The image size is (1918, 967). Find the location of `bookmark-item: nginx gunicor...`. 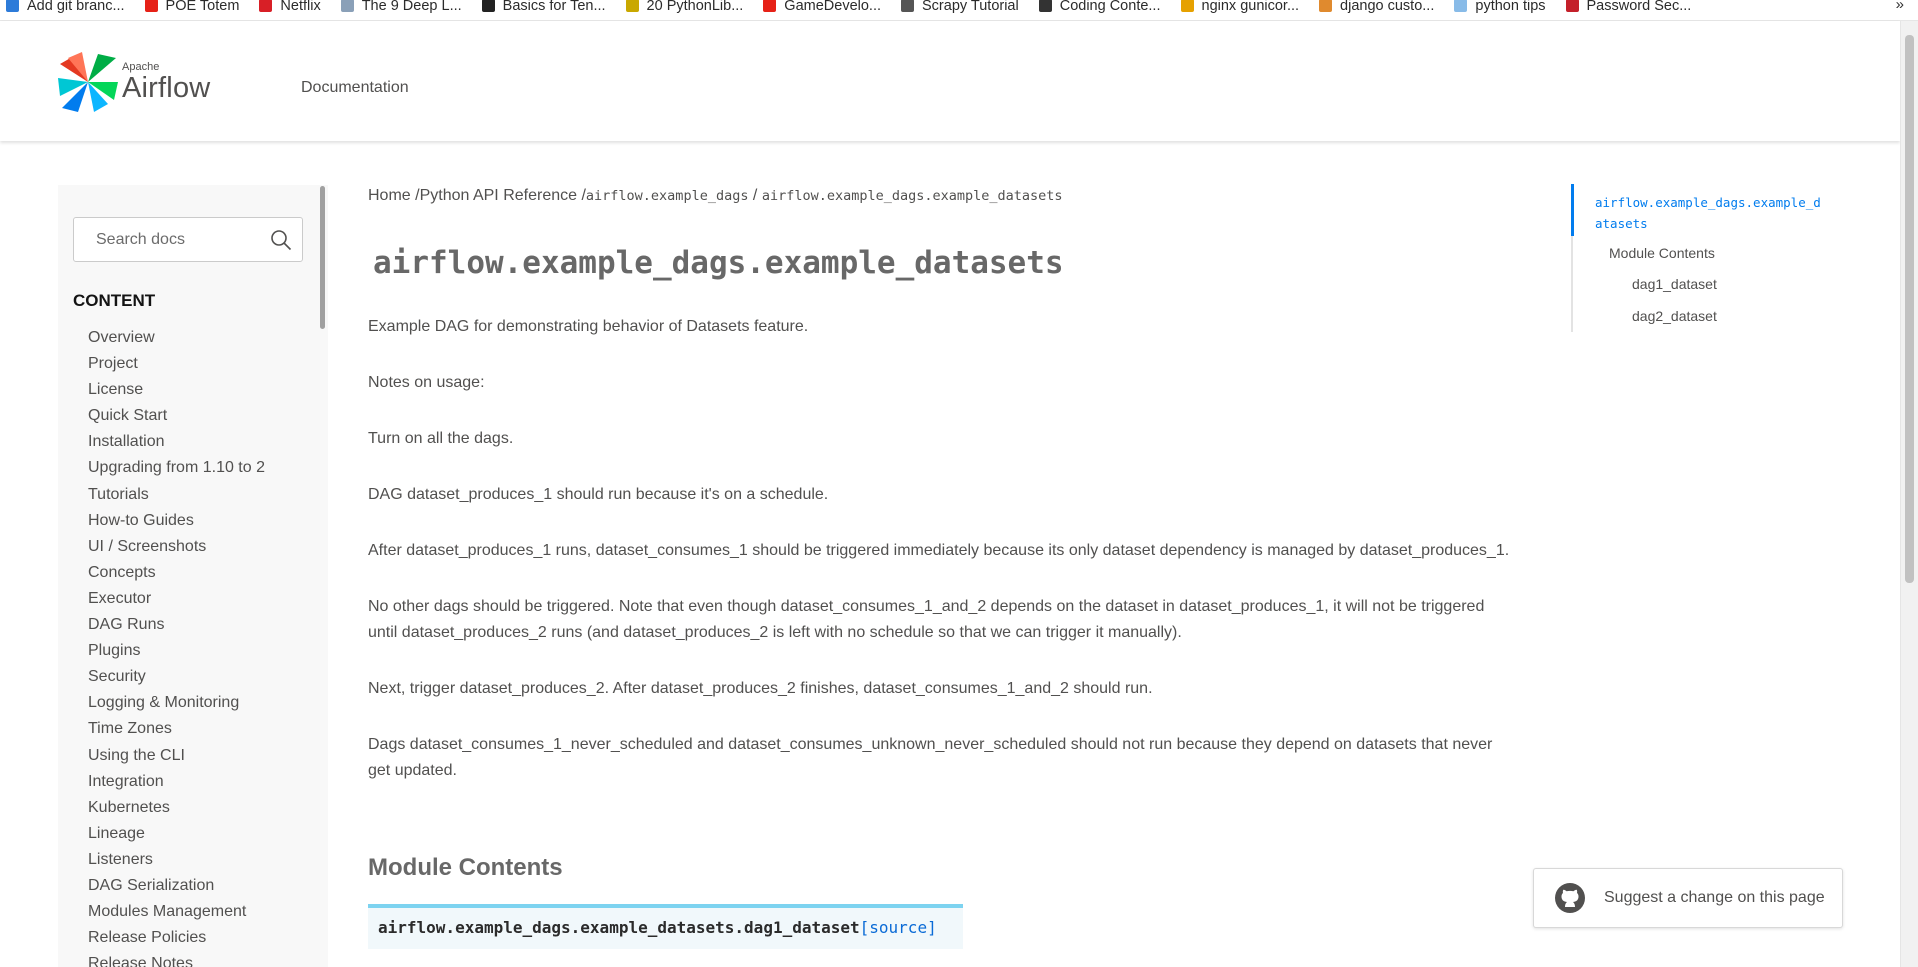

bookmark-item: nginx gunicor... is located at coordinates (1244, 7).